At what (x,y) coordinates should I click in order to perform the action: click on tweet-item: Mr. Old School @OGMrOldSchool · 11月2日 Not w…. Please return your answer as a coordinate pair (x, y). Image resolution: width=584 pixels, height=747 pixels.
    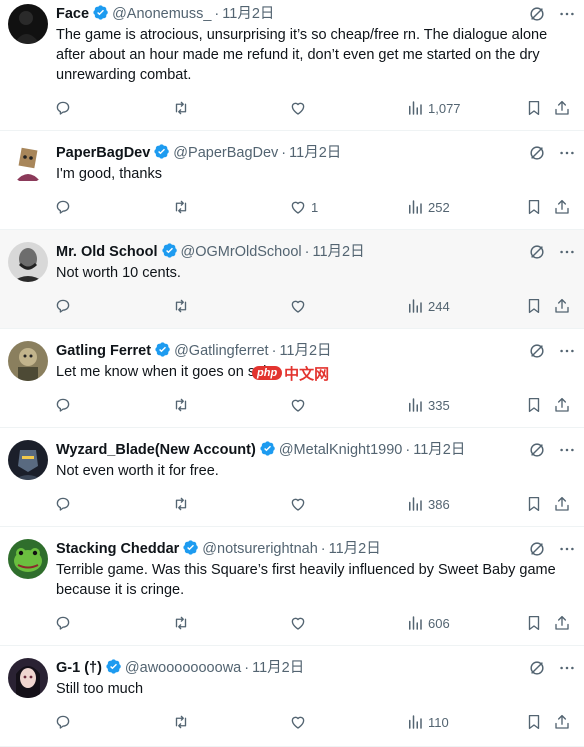
    Looking at the image, I should click on (292, 279).